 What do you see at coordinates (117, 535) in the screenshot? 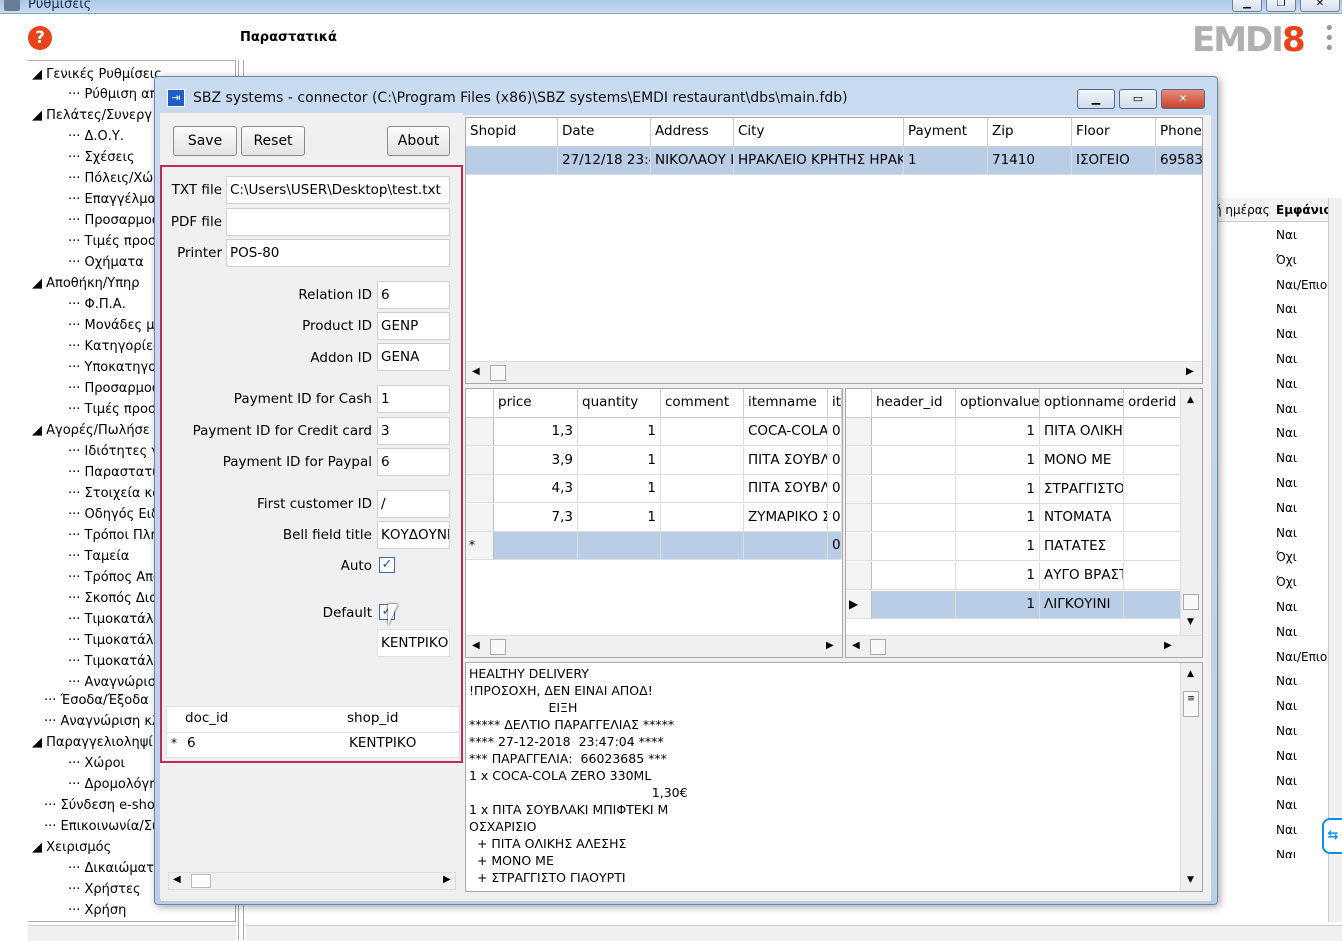
I see `tree-item: ··· Τρόποι Πληρ` at bounding box center [117, 535].